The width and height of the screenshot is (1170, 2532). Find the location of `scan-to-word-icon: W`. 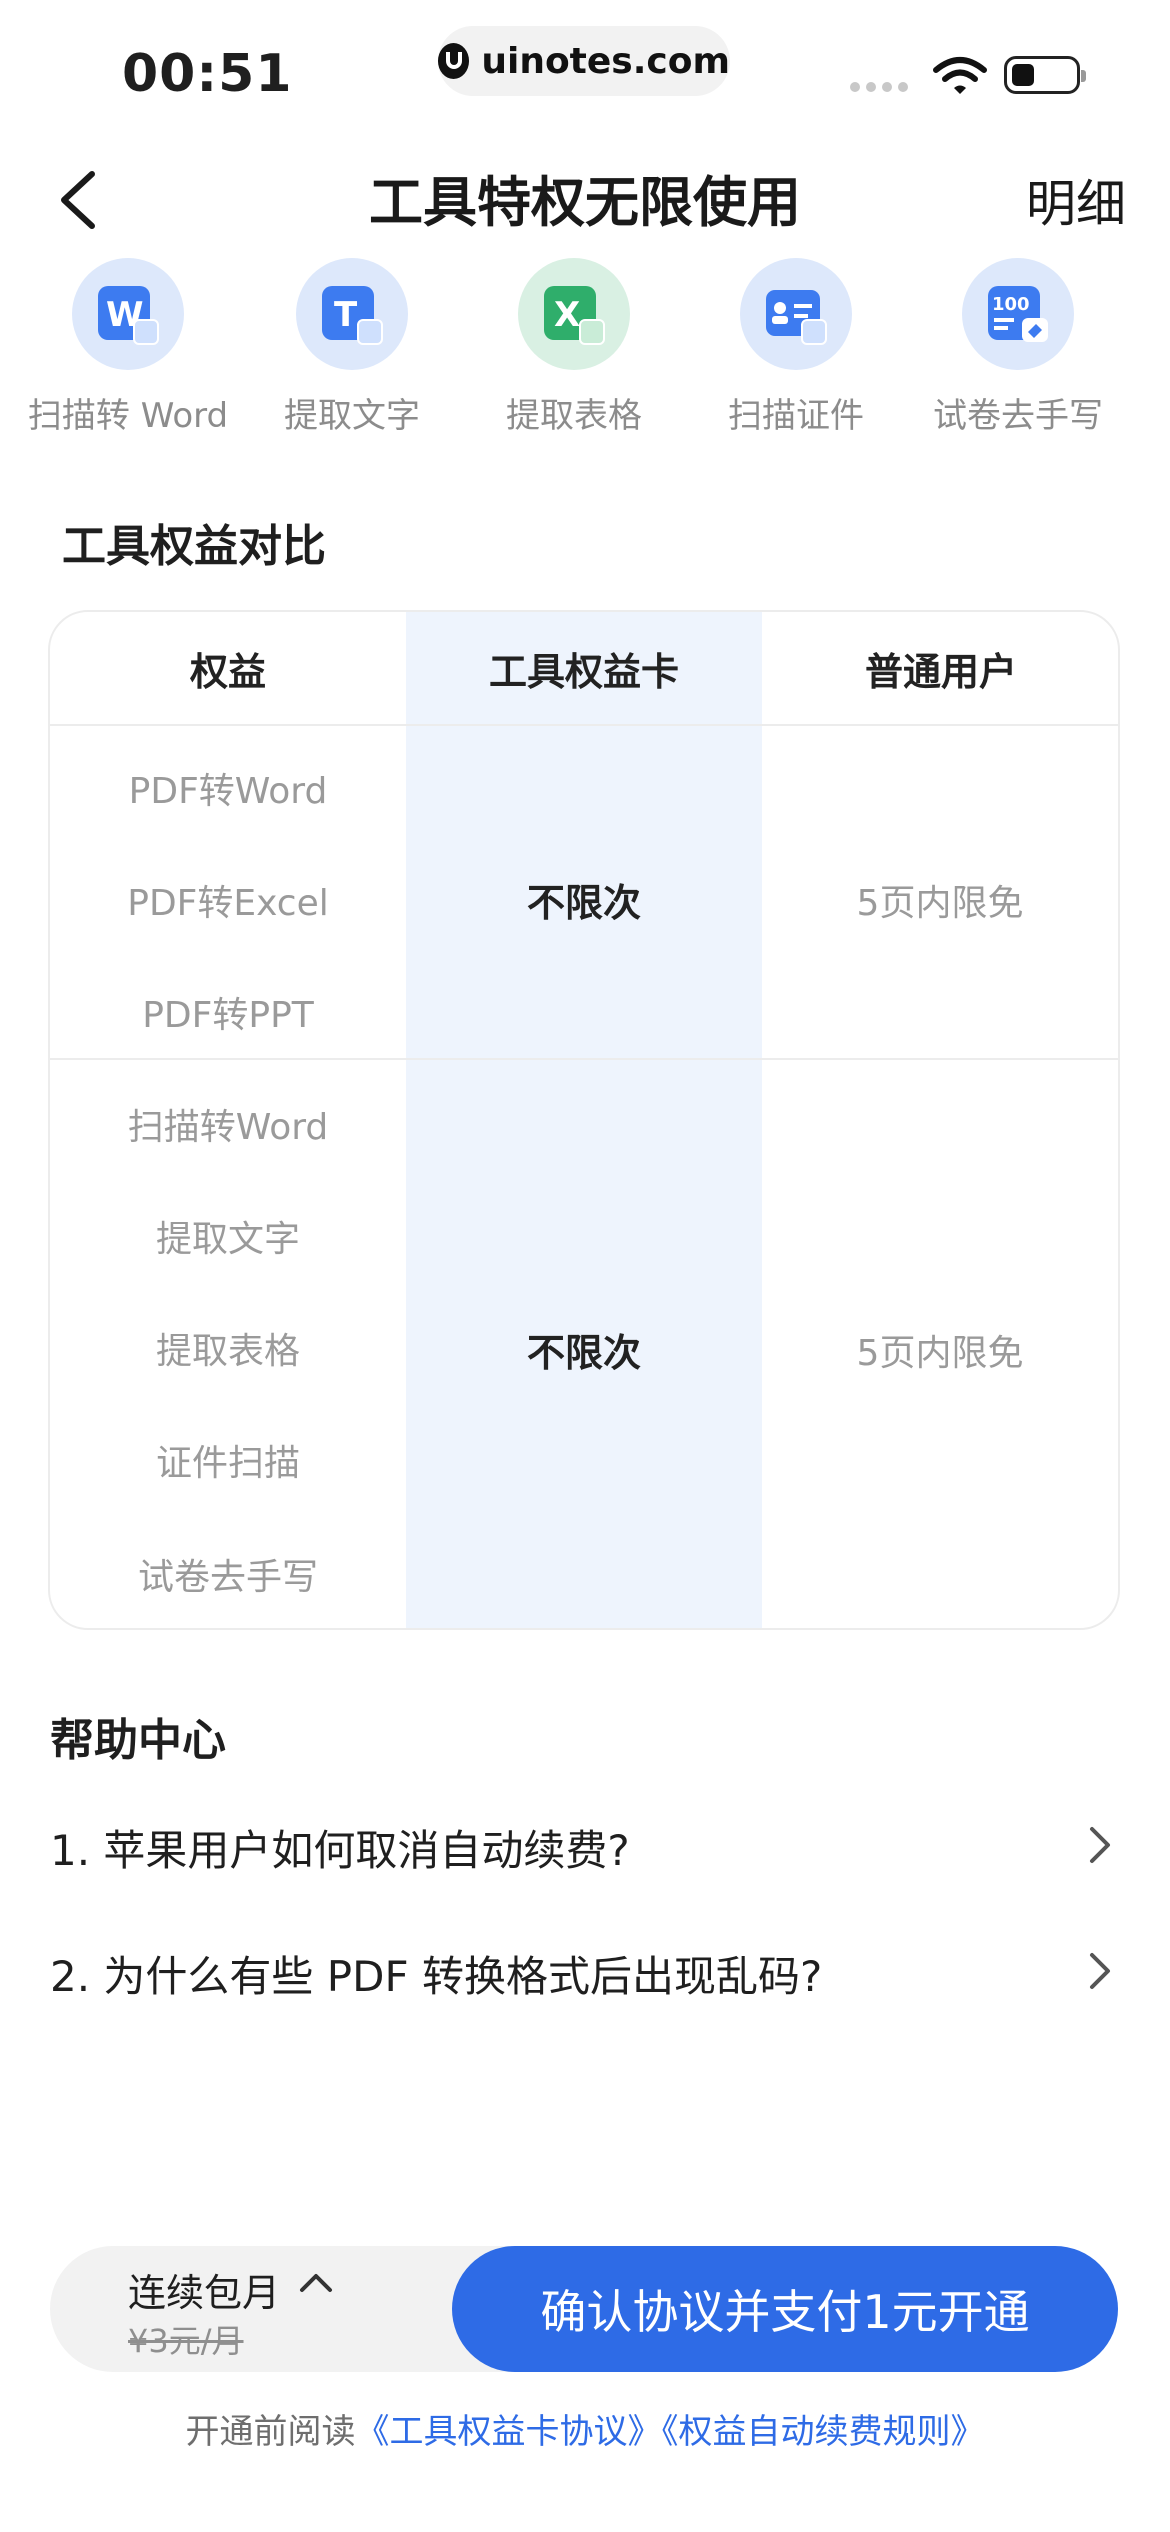

scan-to-word-icon: W is located at coordinates (128, 314).